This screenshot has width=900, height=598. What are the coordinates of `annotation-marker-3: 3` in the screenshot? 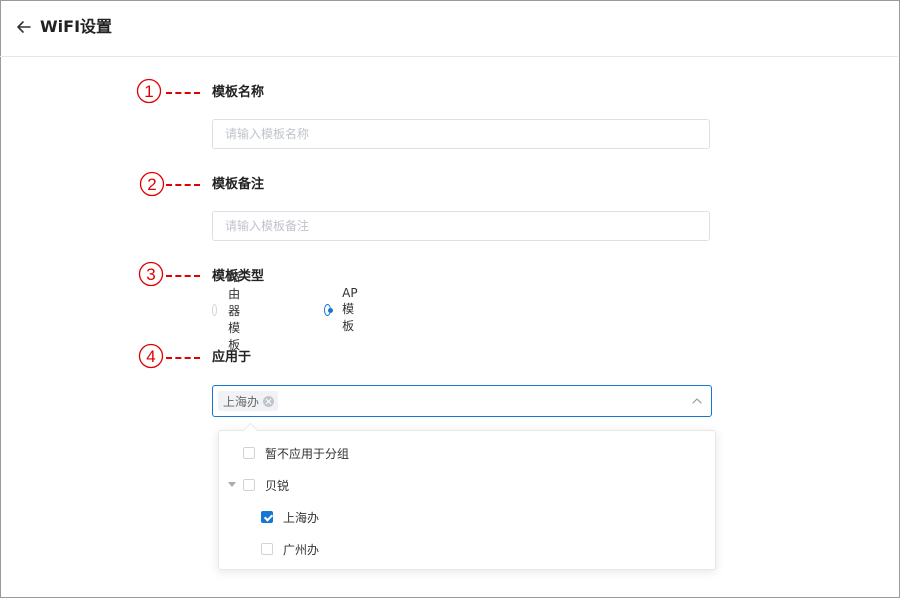 It's located at (151, 274).